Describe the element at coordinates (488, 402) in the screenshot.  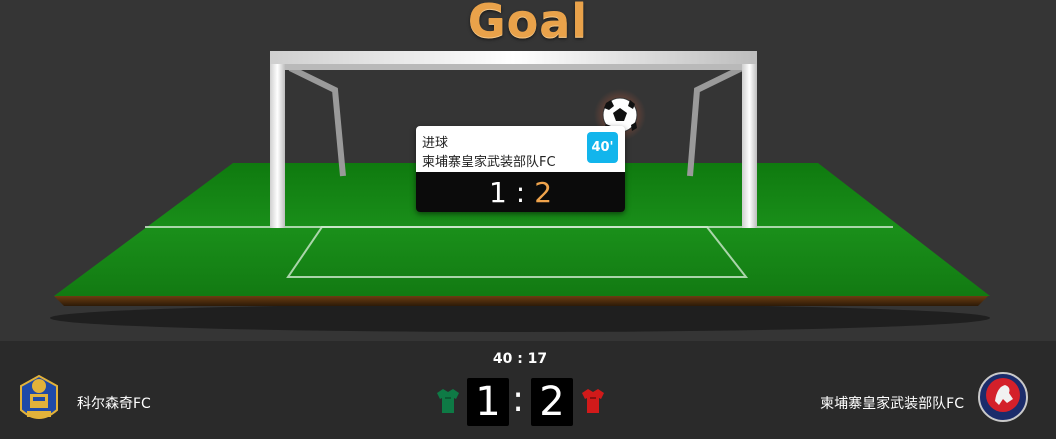
I see `home-score: 1` at that location.